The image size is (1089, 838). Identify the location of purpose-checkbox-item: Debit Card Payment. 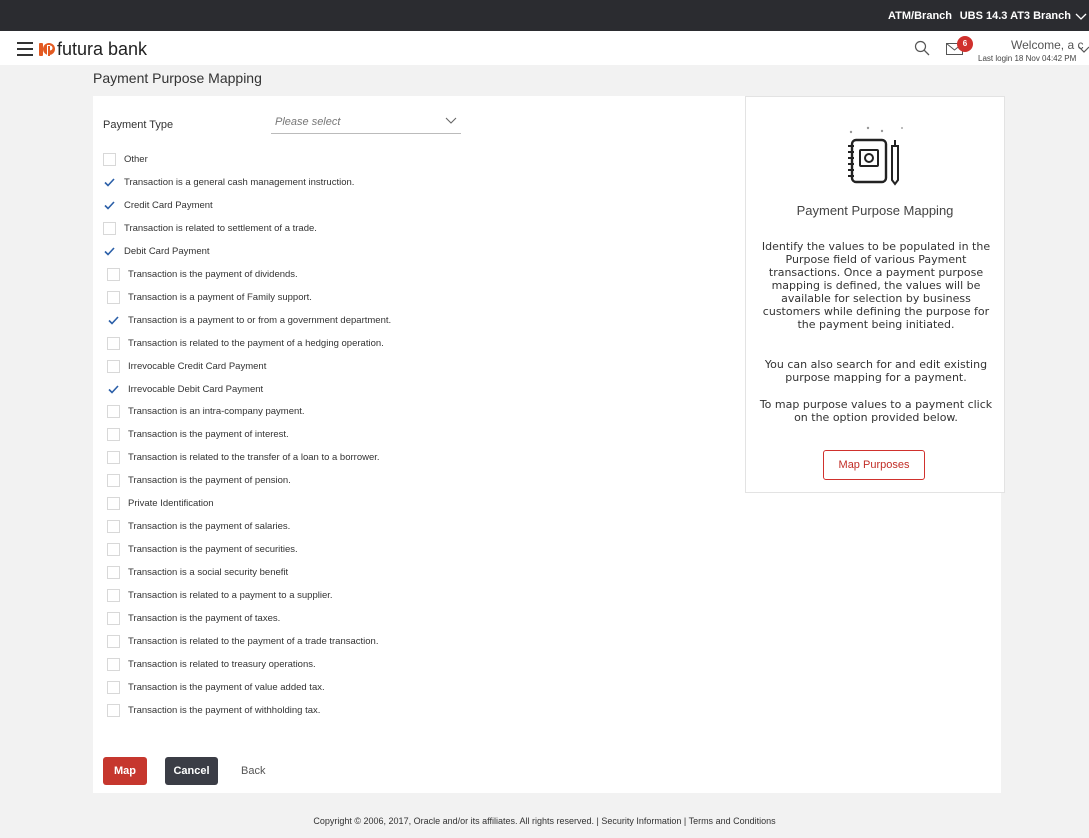
(156, 251).